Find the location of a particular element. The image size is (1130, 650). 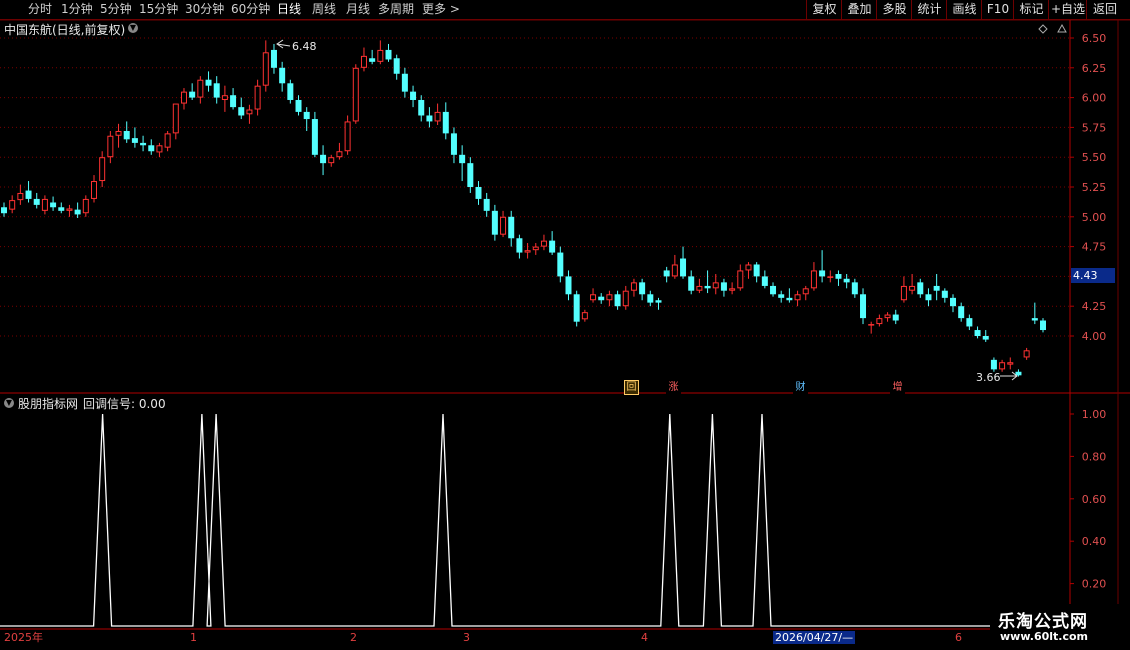

timeline-label-month-3: 3 is located at coordinates (466, 637).